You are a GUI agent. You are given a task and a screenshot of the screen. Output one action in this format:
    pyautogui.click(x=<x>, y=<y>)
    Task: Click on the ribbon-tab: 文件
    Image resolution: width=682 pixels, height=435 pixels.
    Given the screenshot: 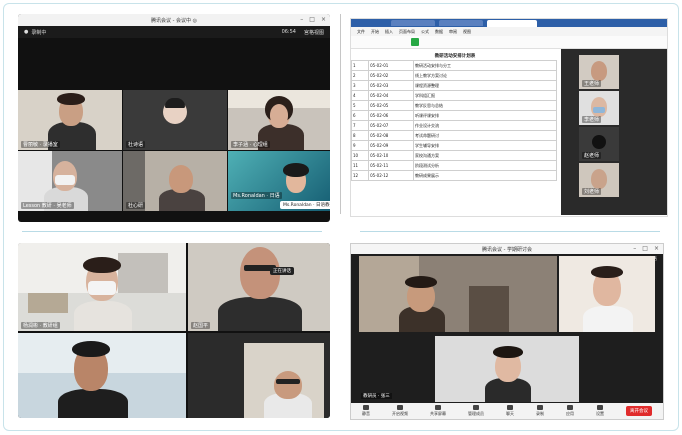 What is the action you would take?
    pyautogui.click(x=361, y=32)
    